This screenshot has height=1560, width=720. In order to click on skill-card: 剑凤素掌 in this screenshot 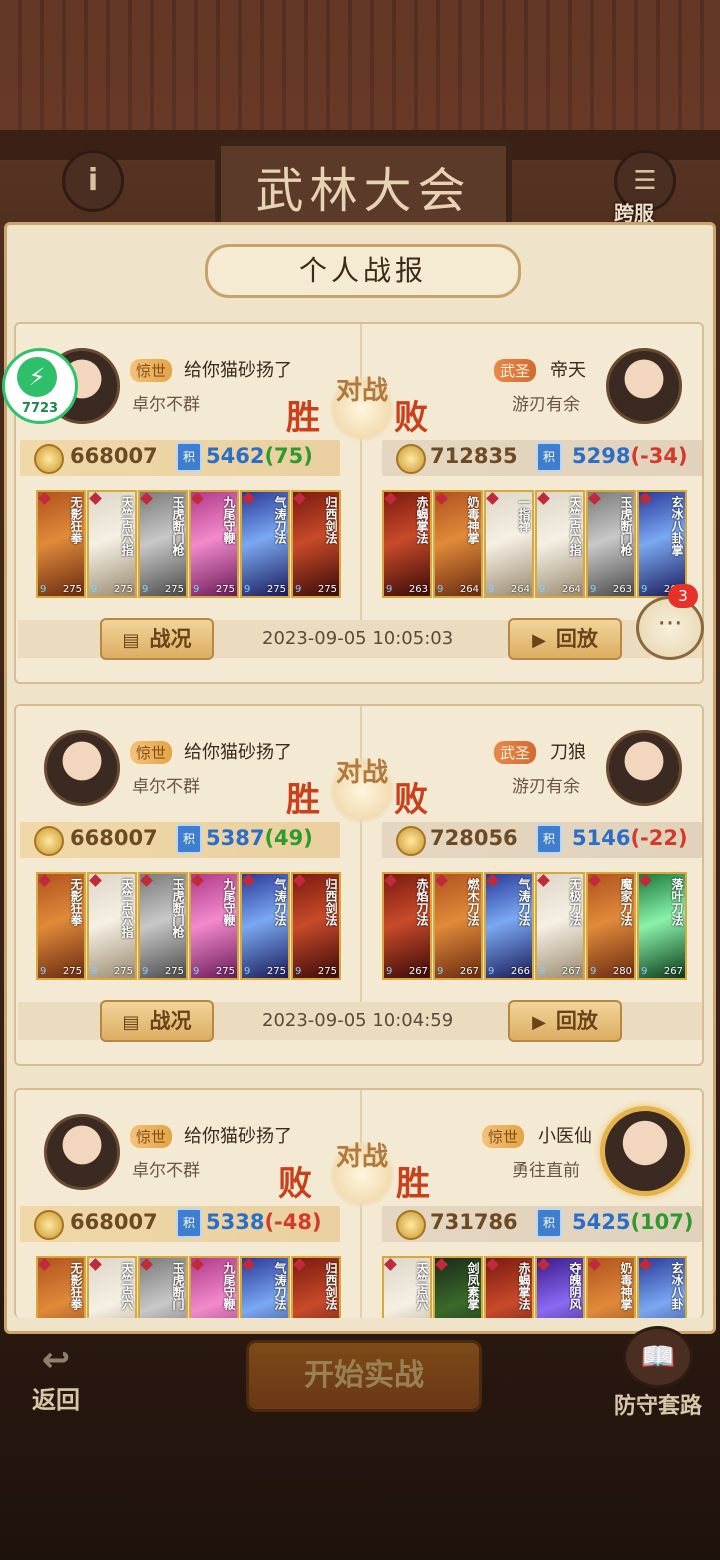, I will do `click(458, 1287)`.